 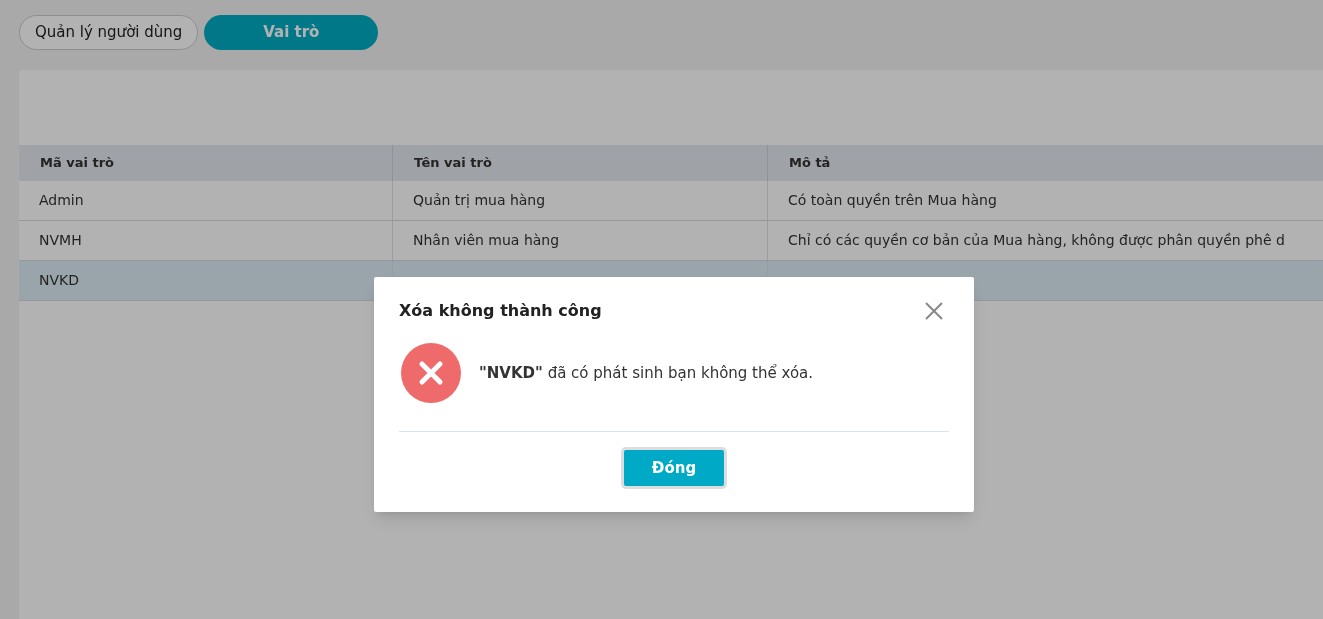 What do you see at coordinates (109, 32) in the screenshot?
I see `tab: Quản lý người dùng` at bounding box center [109, 32].